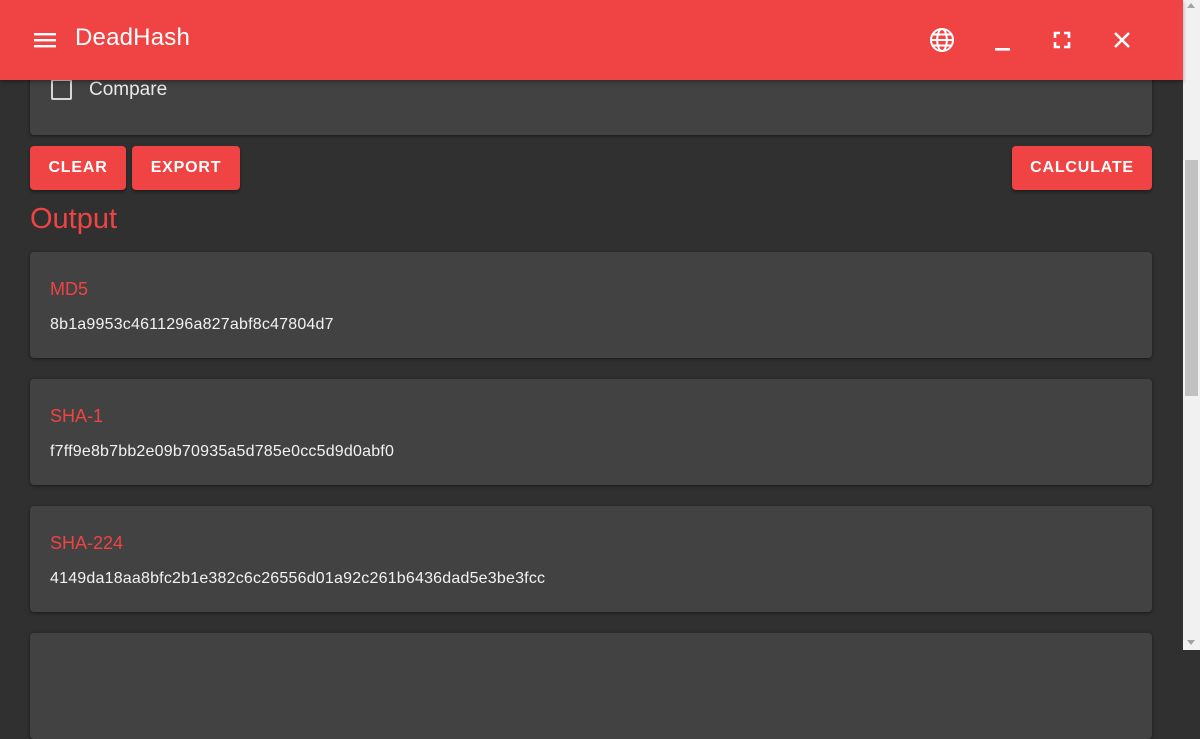 The height and width of the screenshot is (739, 1200). I want to click on minimize-icon, so click(1002, 40).